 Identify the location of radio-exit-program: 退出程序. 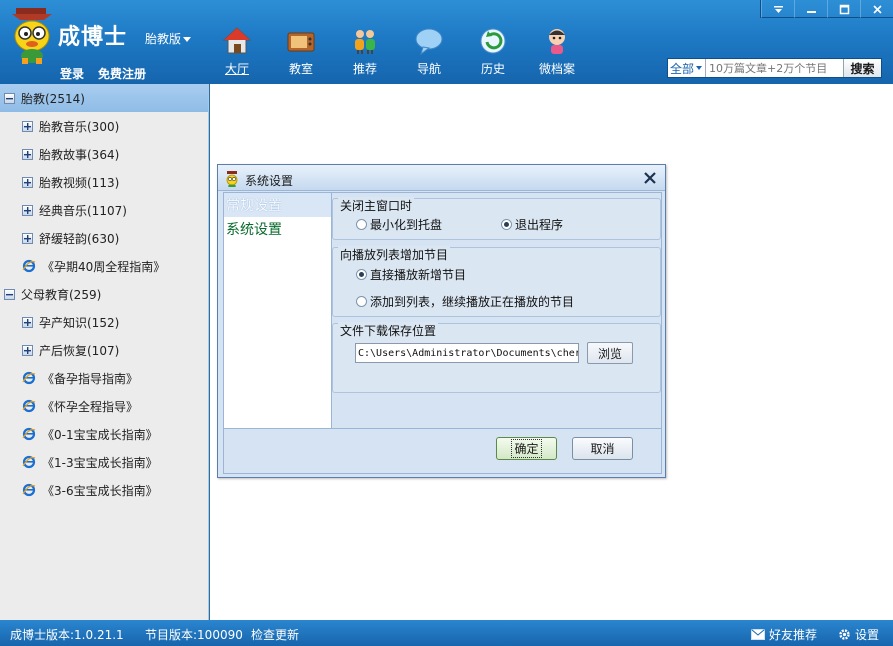
(532, 224).